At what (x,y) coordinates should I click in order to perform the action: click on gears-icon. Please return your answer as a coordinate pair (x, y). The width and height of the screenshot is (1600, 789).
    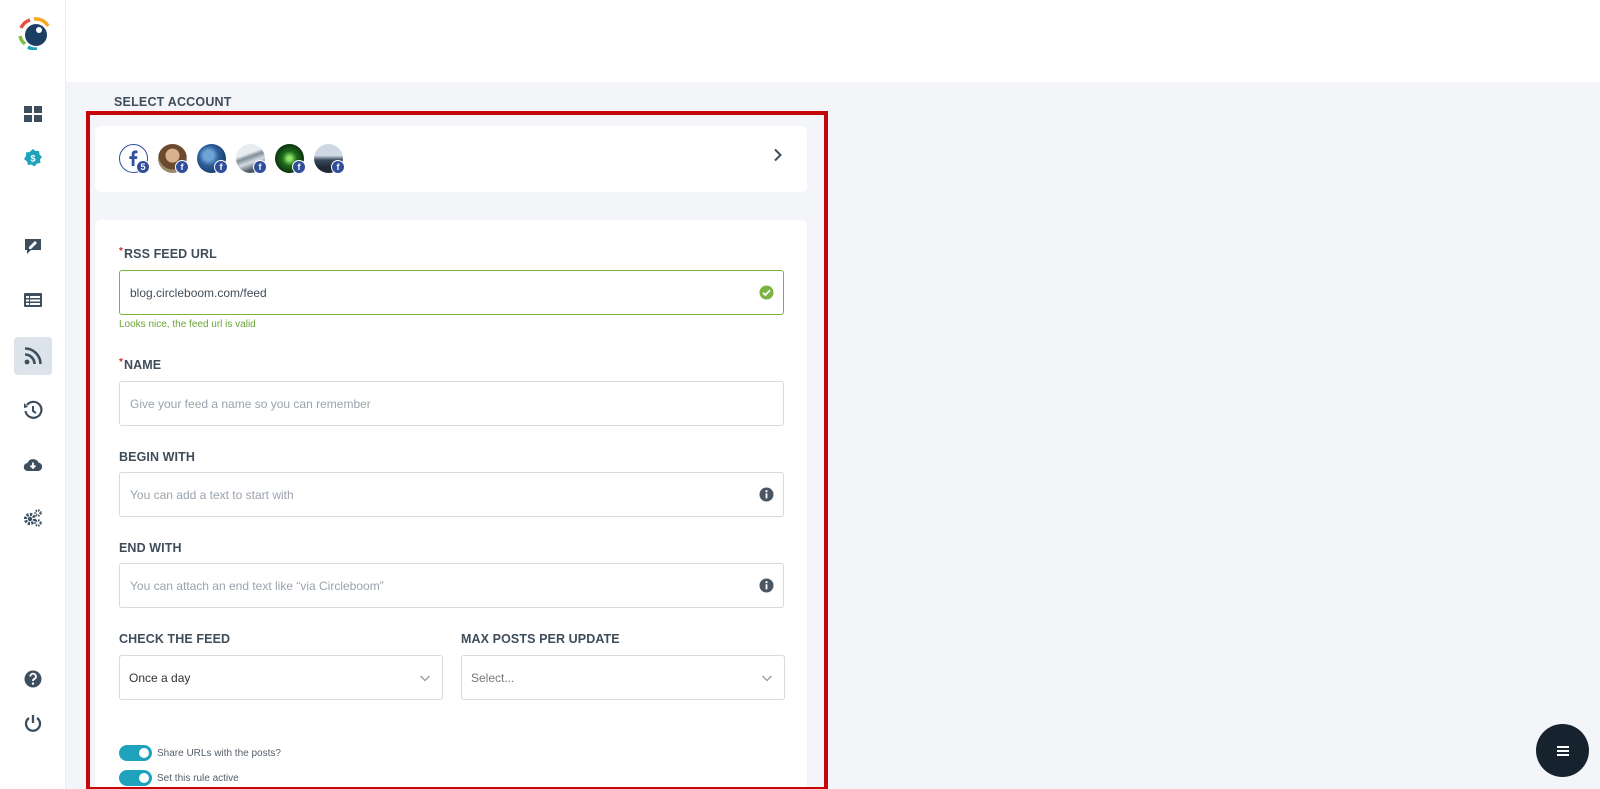
    Looking at the image, I should click on (32, 518).